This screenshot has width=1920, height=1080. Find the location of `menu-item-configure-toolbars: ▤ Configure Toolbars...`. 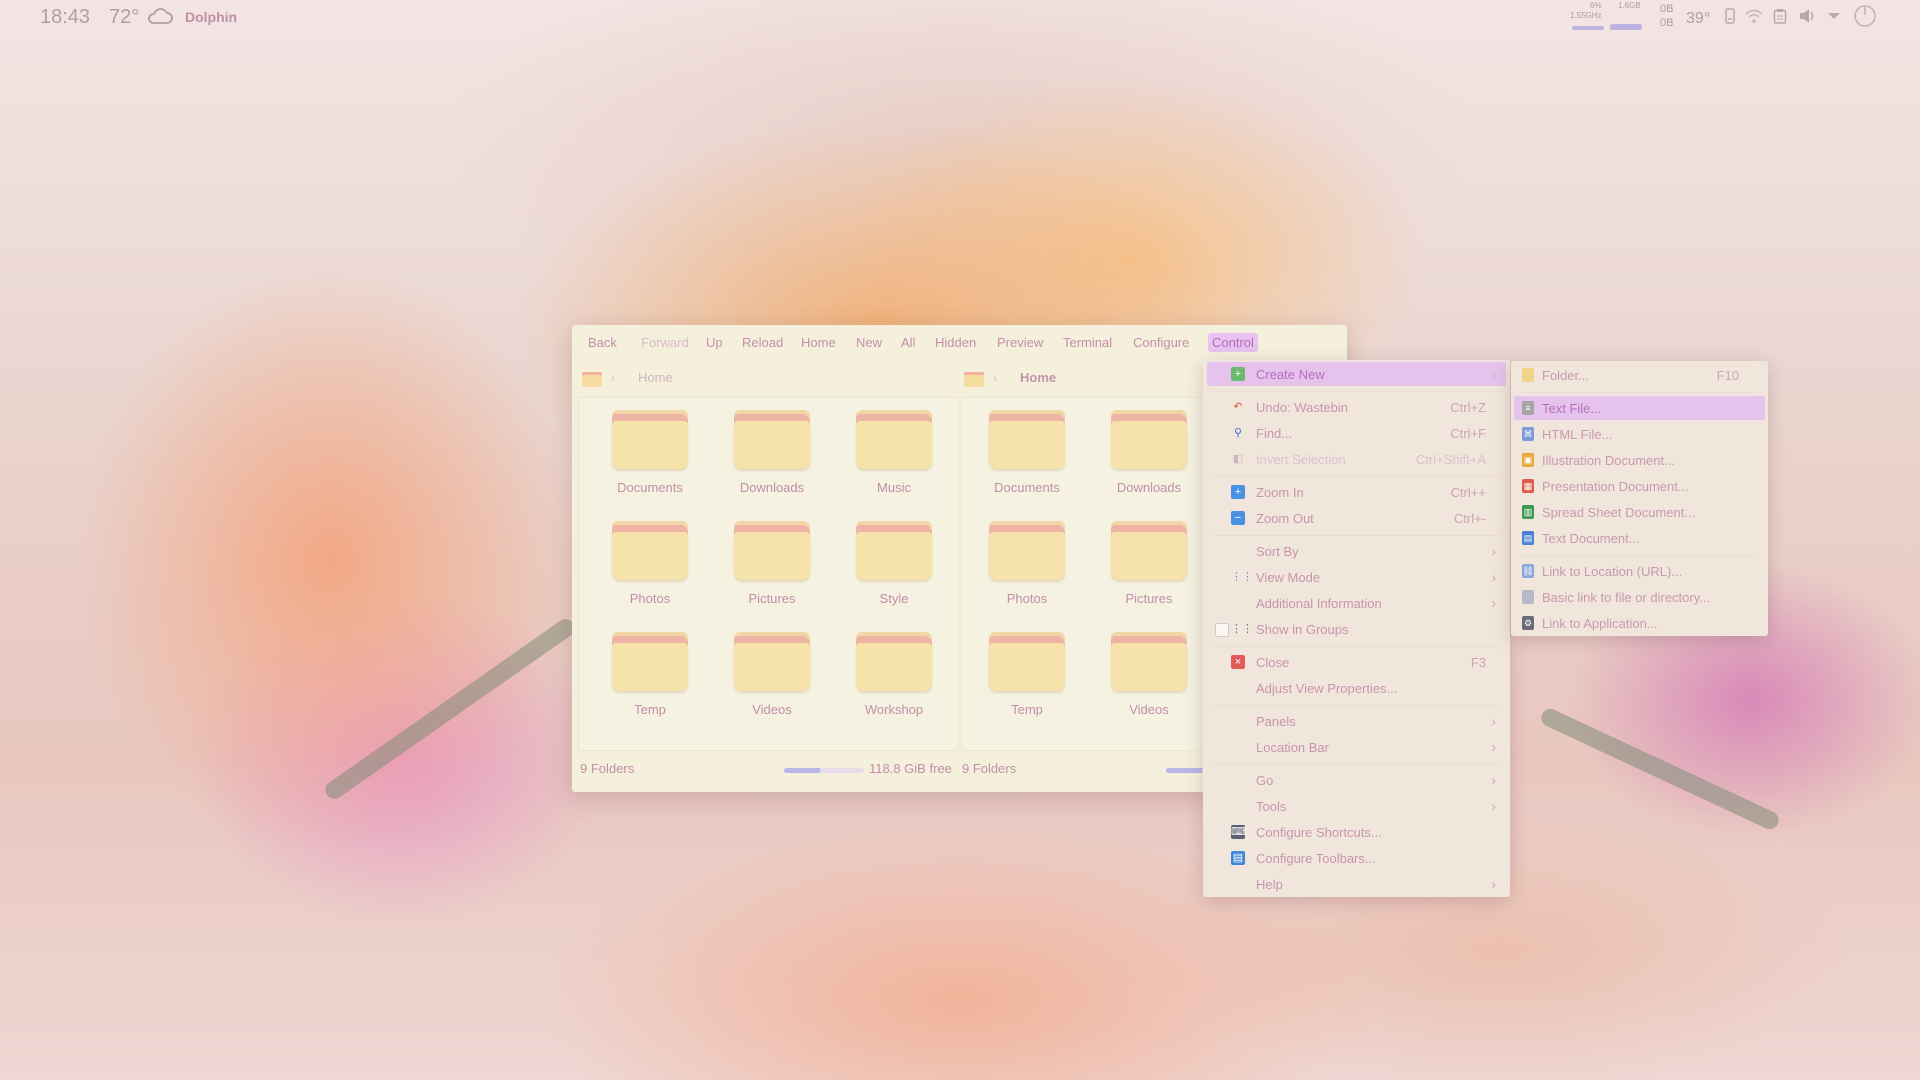

menu-item-configure-toolbars: ▤ Configure Toolbars... is located at coordinates (1356, 858).